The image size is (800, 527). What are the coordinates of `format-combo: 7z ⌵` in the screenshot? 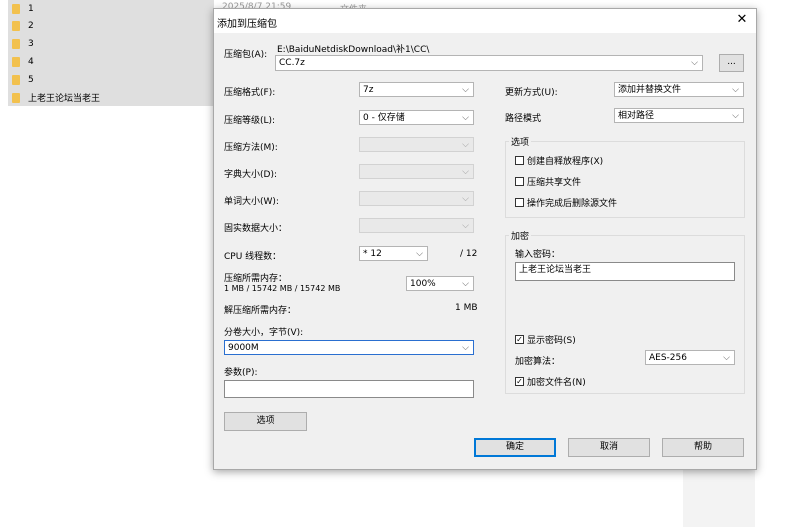 It's located at (416, 89).